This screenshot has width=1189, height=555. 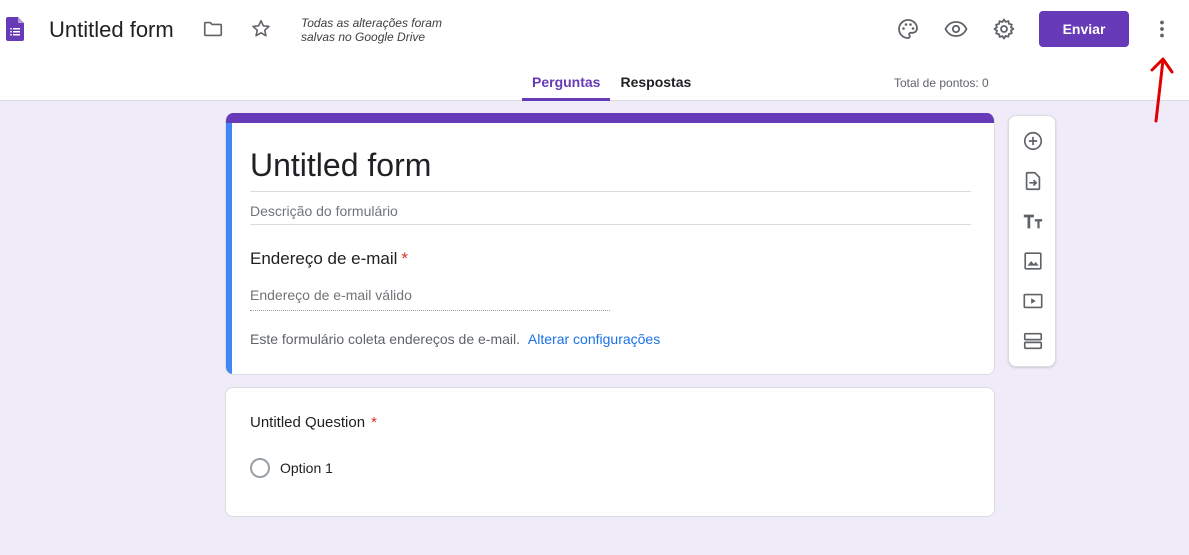 I want to click on forms-logo-icon, so click(x=15, y=29).